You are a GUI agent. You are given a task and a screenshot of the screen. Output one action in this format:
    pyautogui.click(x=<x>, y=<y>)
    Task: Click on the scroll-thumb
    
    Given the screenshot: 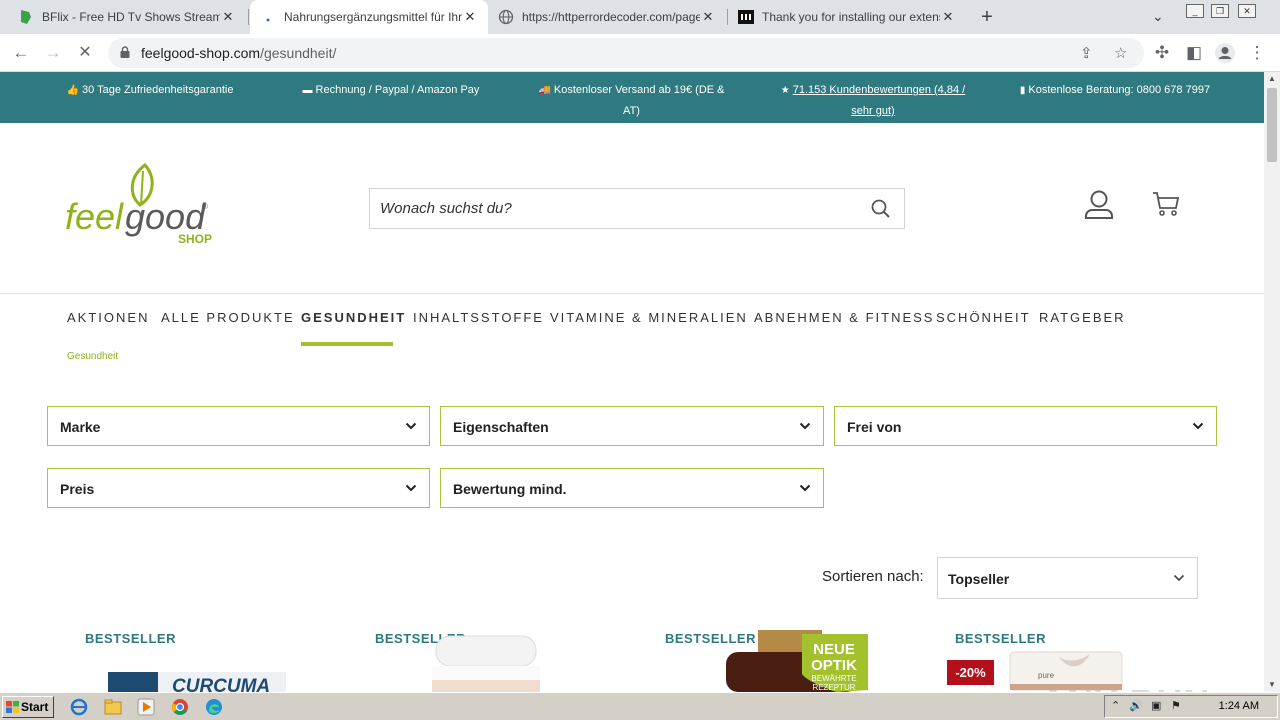 What is the action you would take?
    pyautogui.click(x=1272, y=125)
    